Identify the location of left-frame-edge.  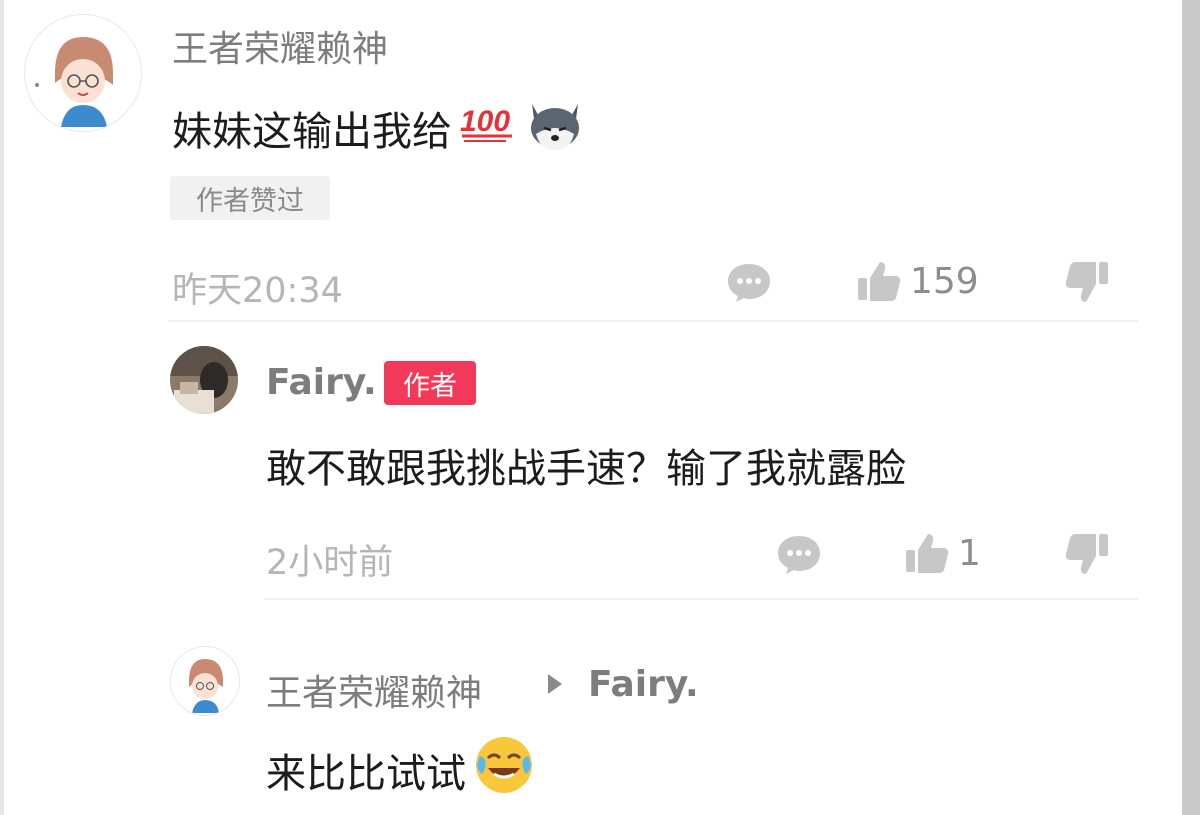
(2, 407).